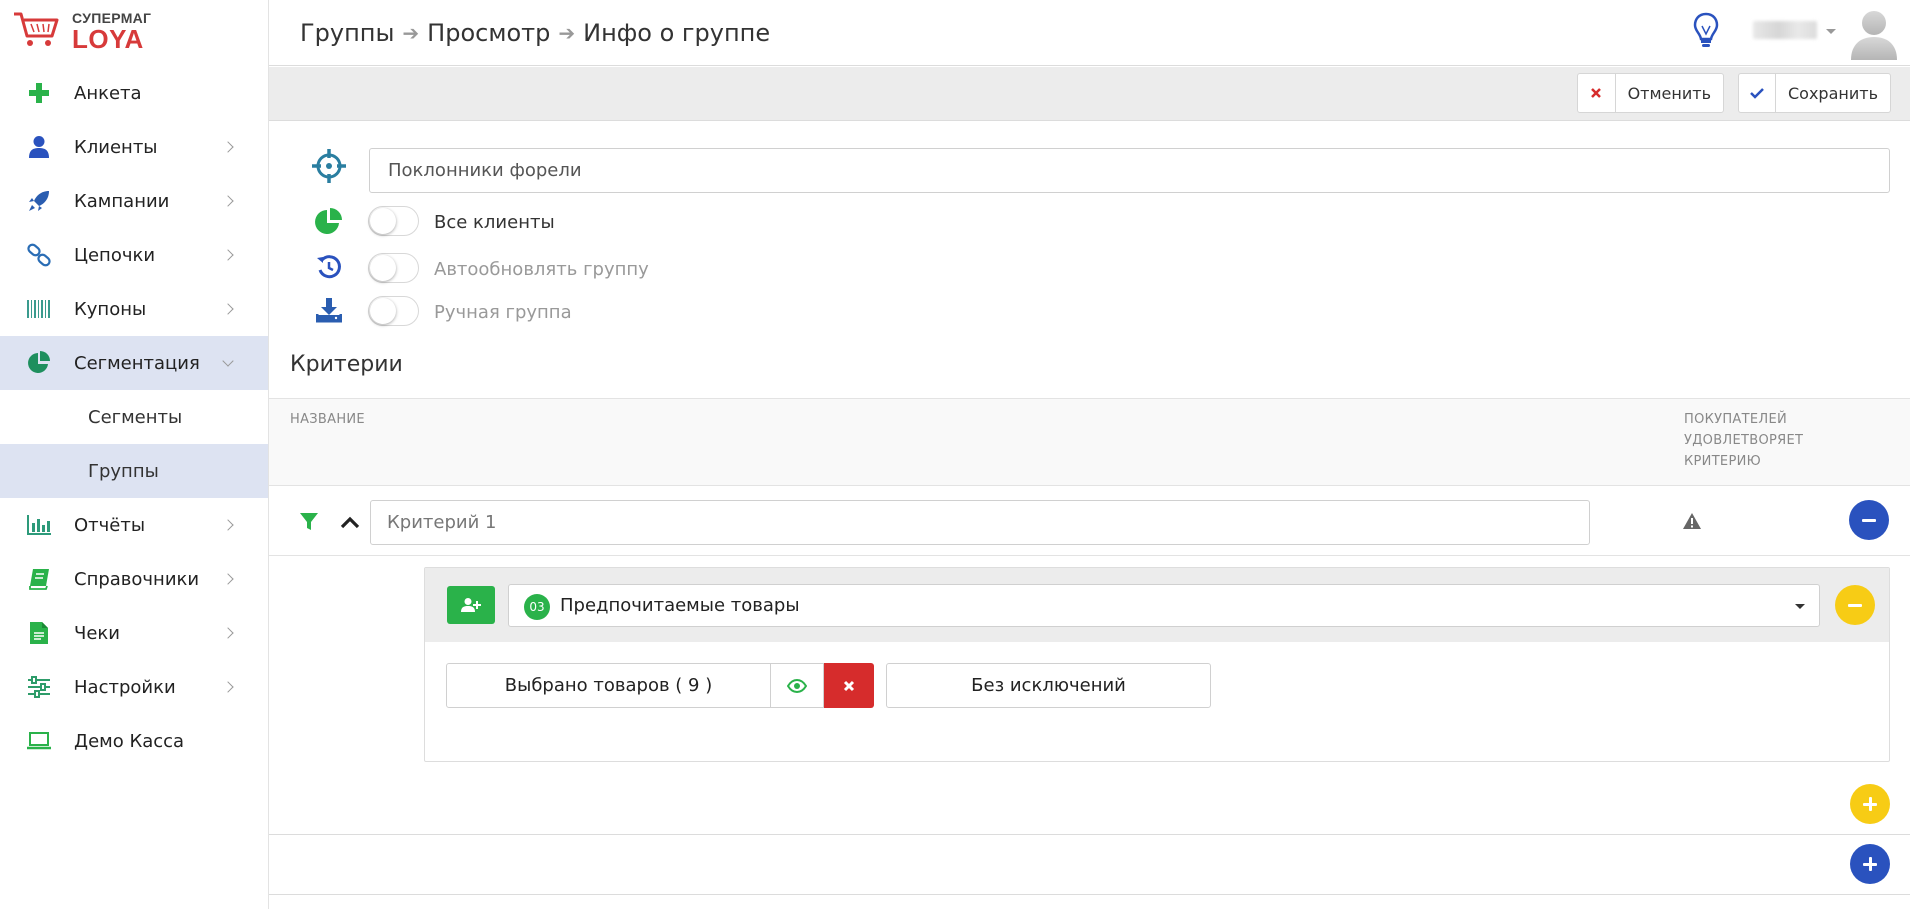 This screenshot has height=909, width=1910. What do you see at coordinates (327, 419) in the screenshot?
I see `column-header-name: НАЗВАНИЕ` at bounding box center [327, 419].